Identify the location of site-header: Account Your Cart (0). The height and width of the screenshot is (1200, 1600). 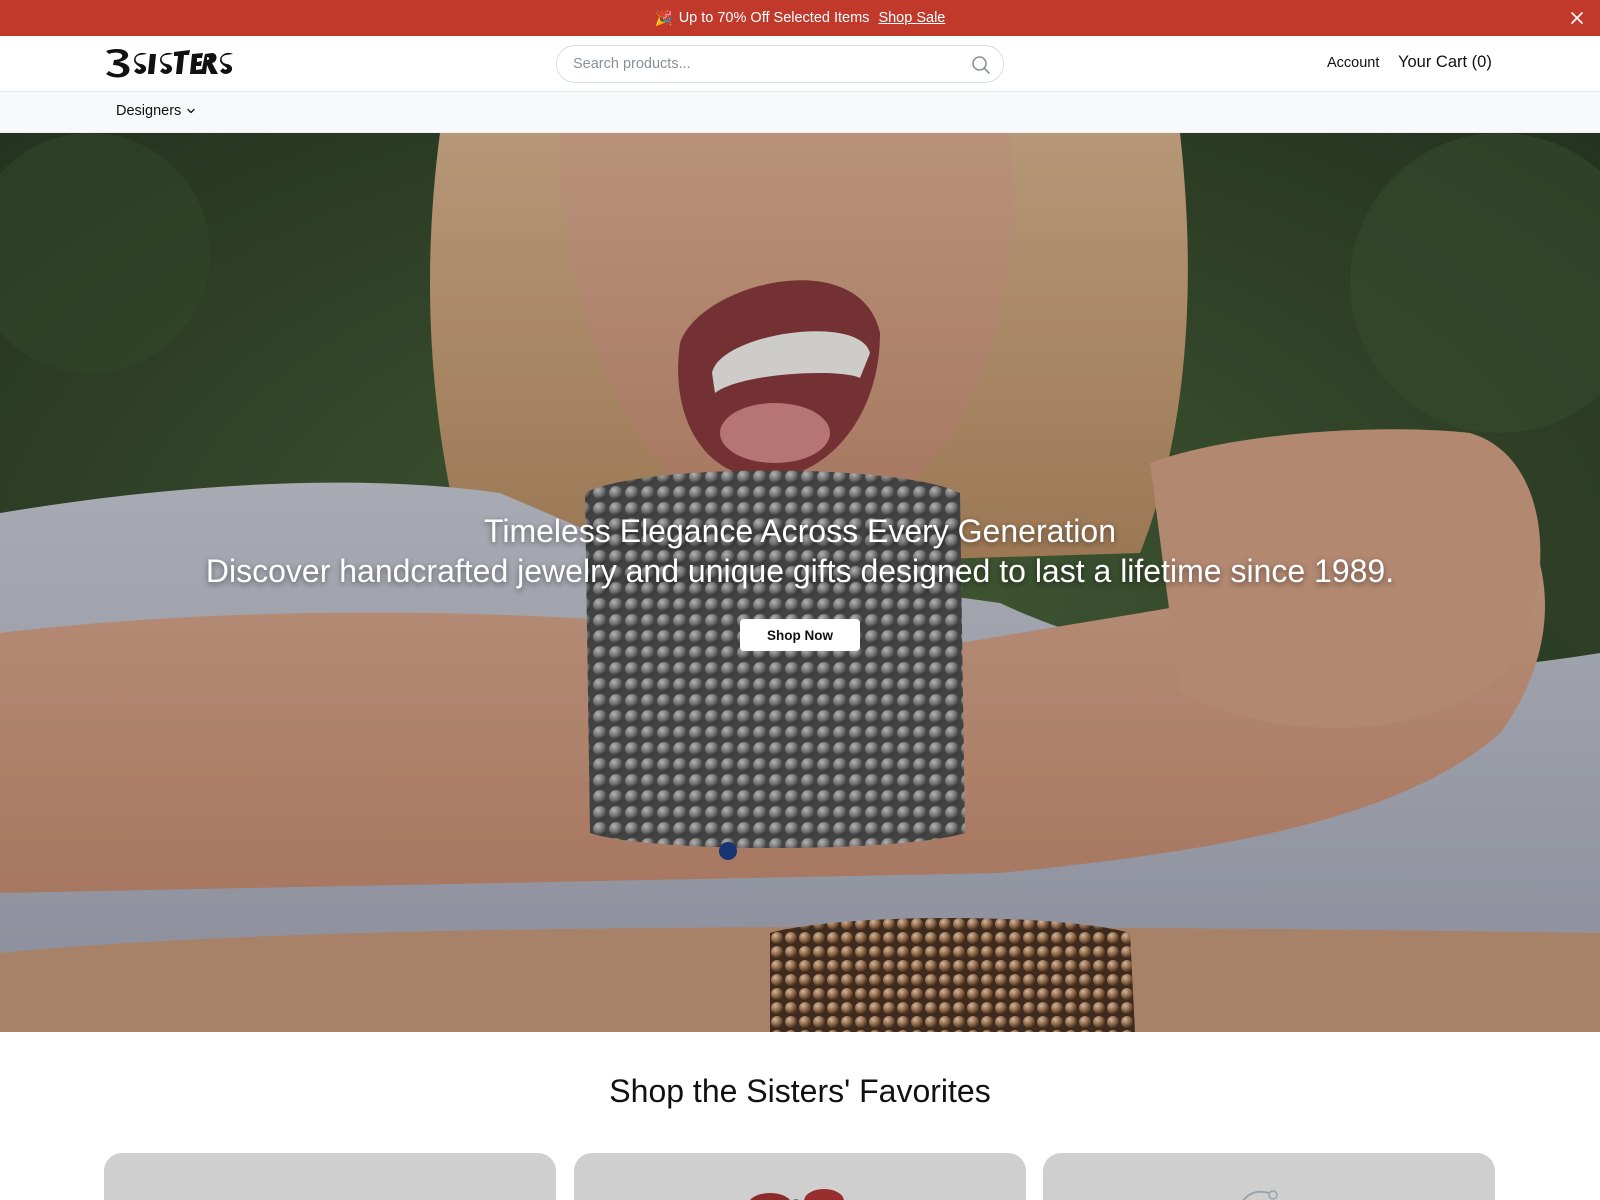
(800, 64).